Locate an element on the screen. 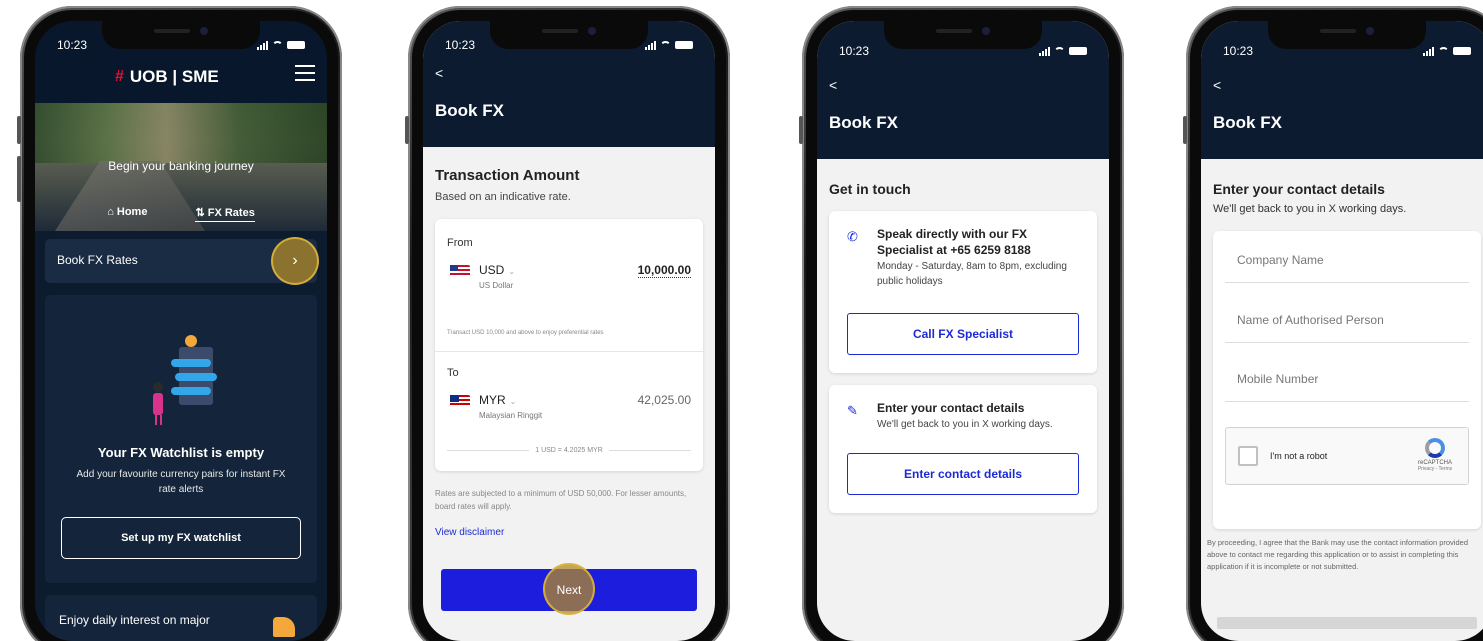 The width and height of the screenshot is (1483, 641). brand-text: UOB | SME is located at coordinates (174, 76).